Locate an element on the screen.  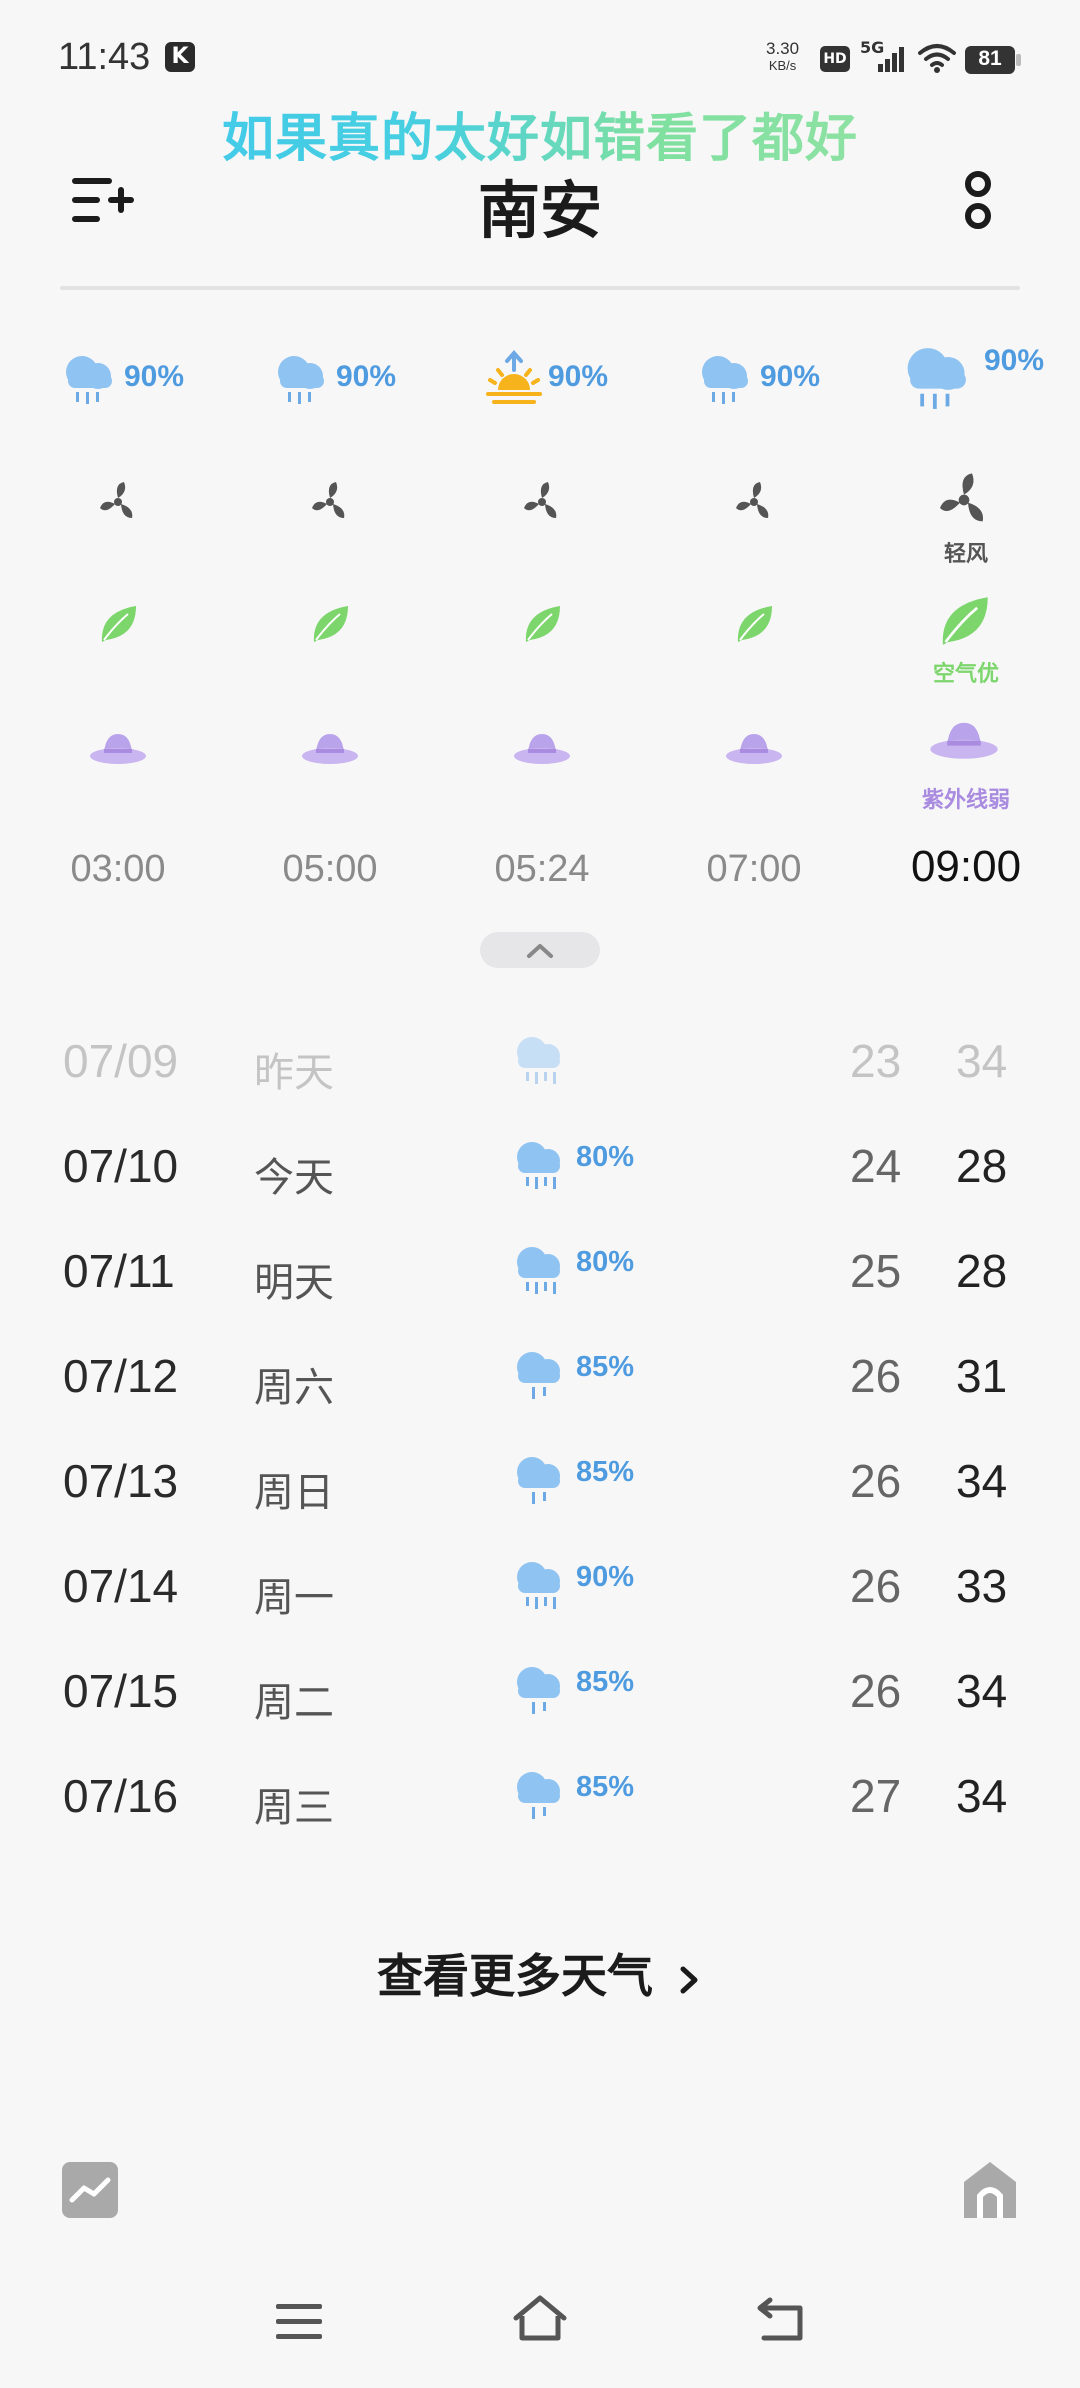
daily-row: 07/09 昨天 23 34 is located at coordinates (540, 1062).